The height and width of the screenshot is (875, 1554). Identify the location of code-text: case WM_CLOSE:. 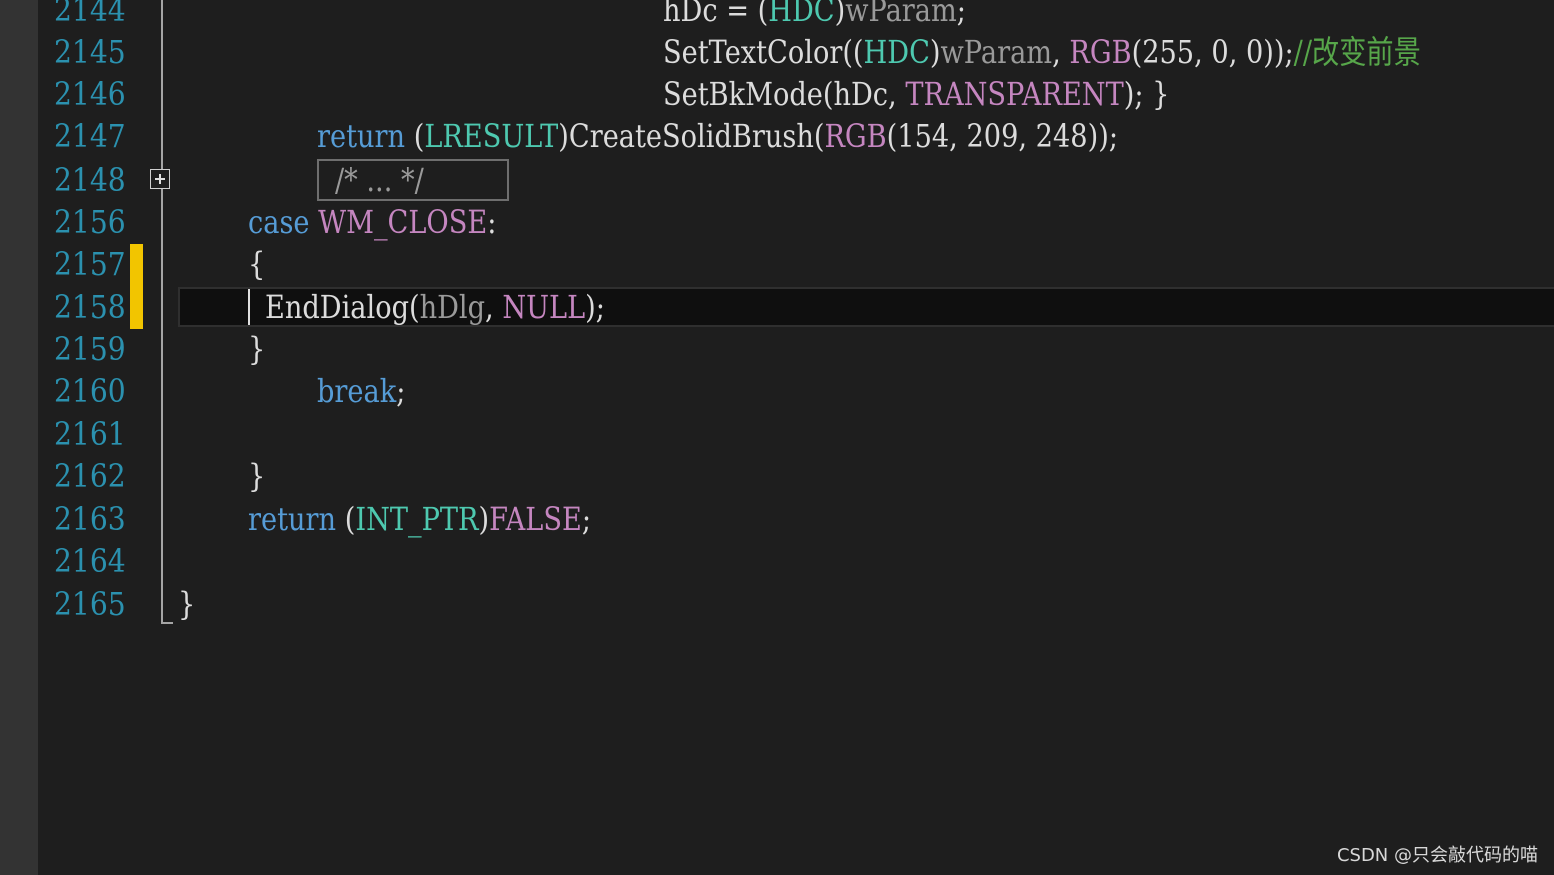
(372, 222).